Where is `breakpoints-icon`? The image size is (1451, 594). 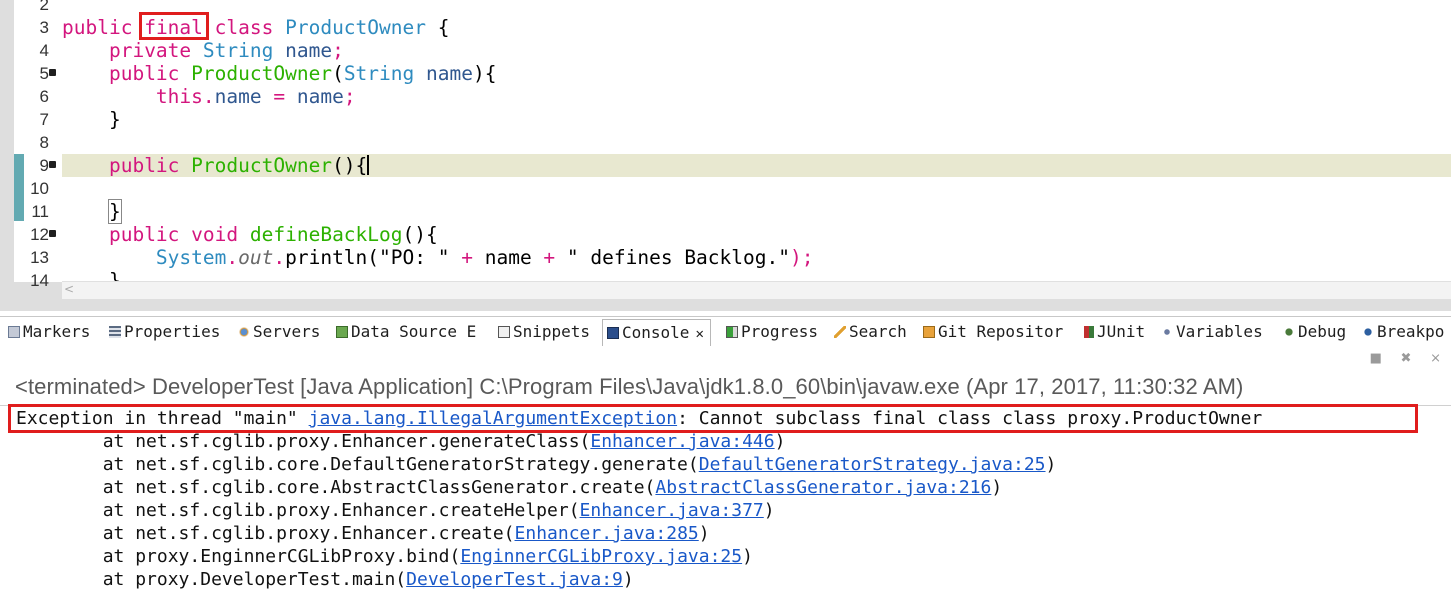
breakpoints-icon is located at coordinates (1368, 332).